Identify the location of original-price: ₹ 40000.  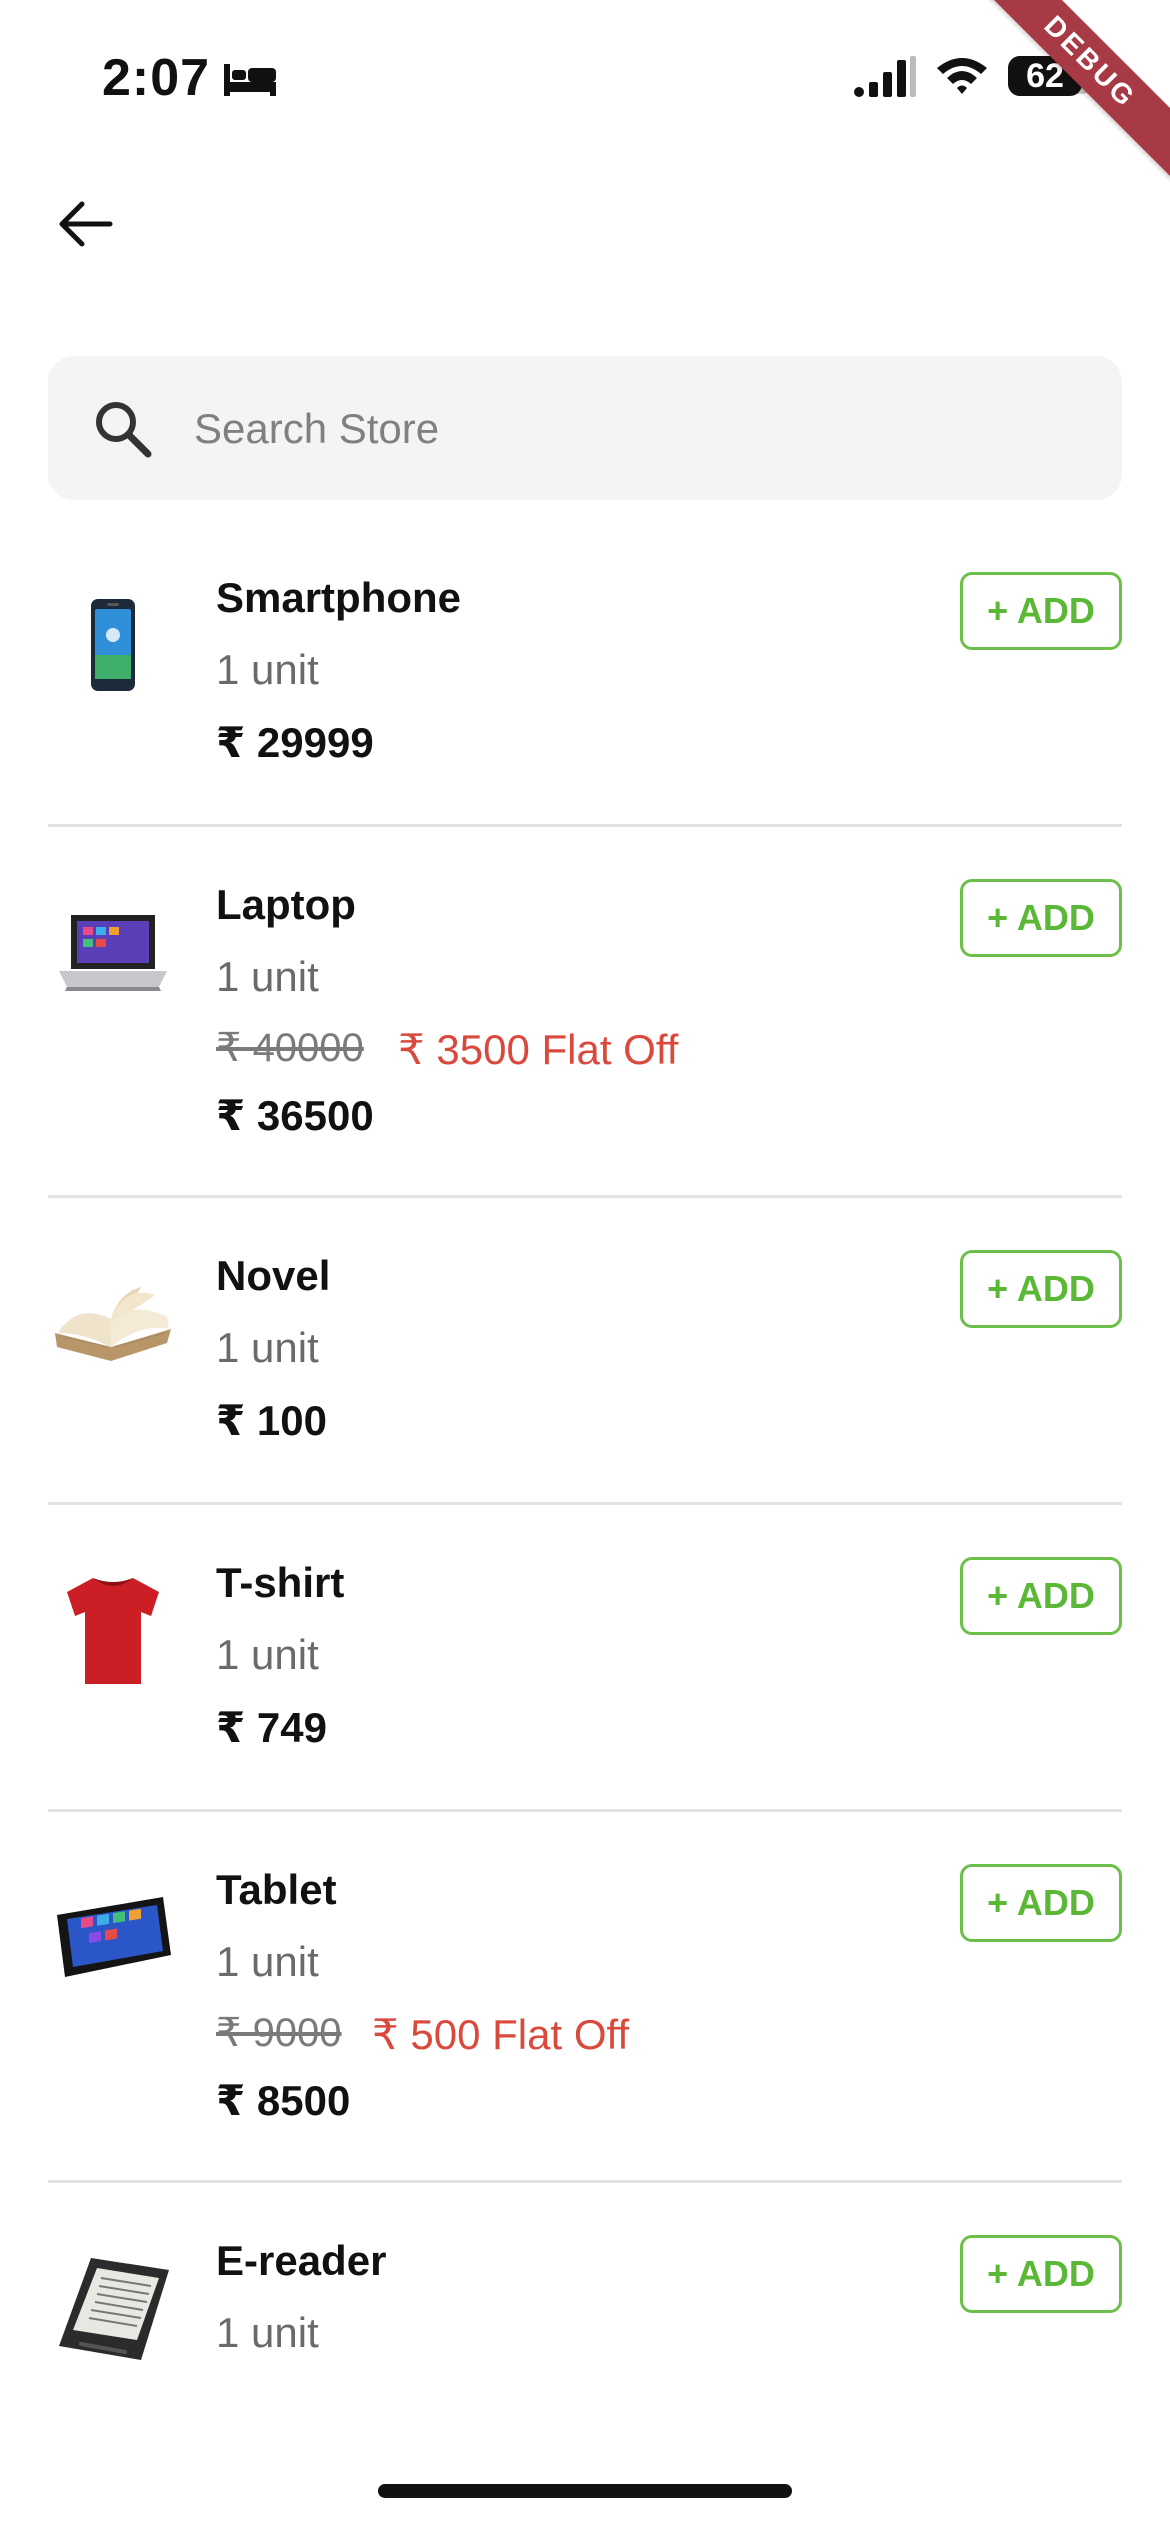
(290, 1048).